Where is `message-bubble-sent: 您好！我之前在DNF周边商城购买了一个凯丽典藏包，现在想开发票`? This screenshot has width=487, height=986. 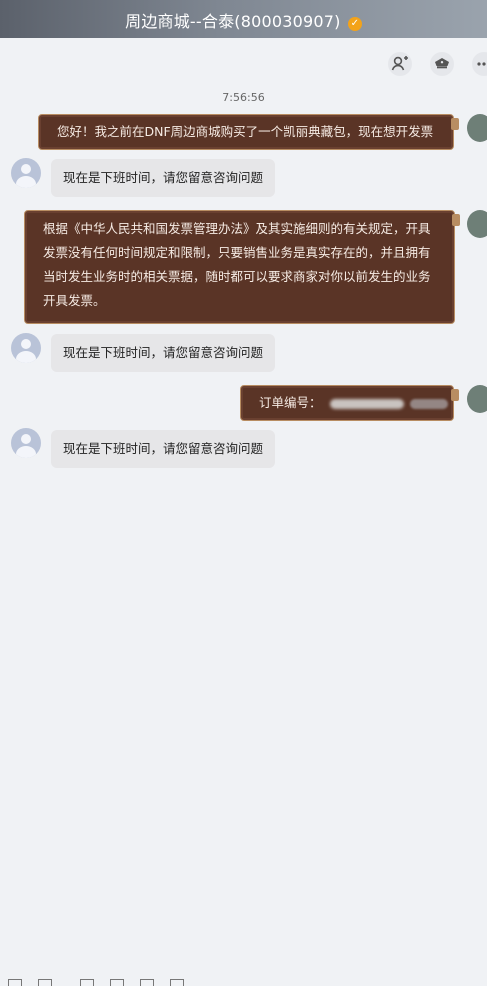 message-bubble-sent: 您好！我之前在DNF周边商城购买了一个凯丽典藏包，现在想开发票 is located at coordinates (248, 132).